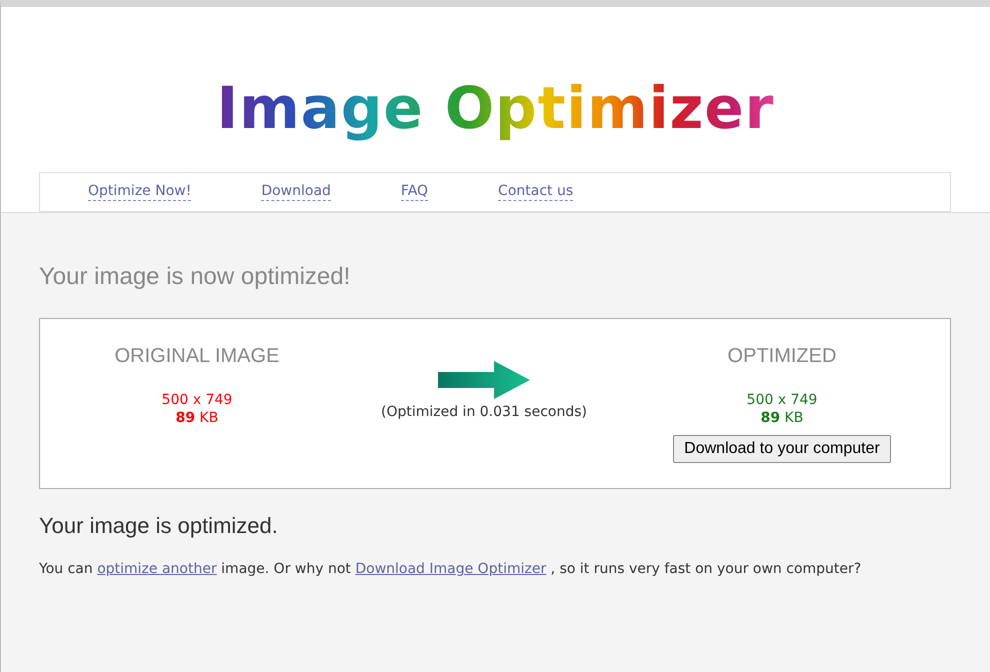 This screenshot has height=672, width=990. Describe the element at coordinates (536, 192) in the screenshot. I see `nav-link: Contact us` at that location.